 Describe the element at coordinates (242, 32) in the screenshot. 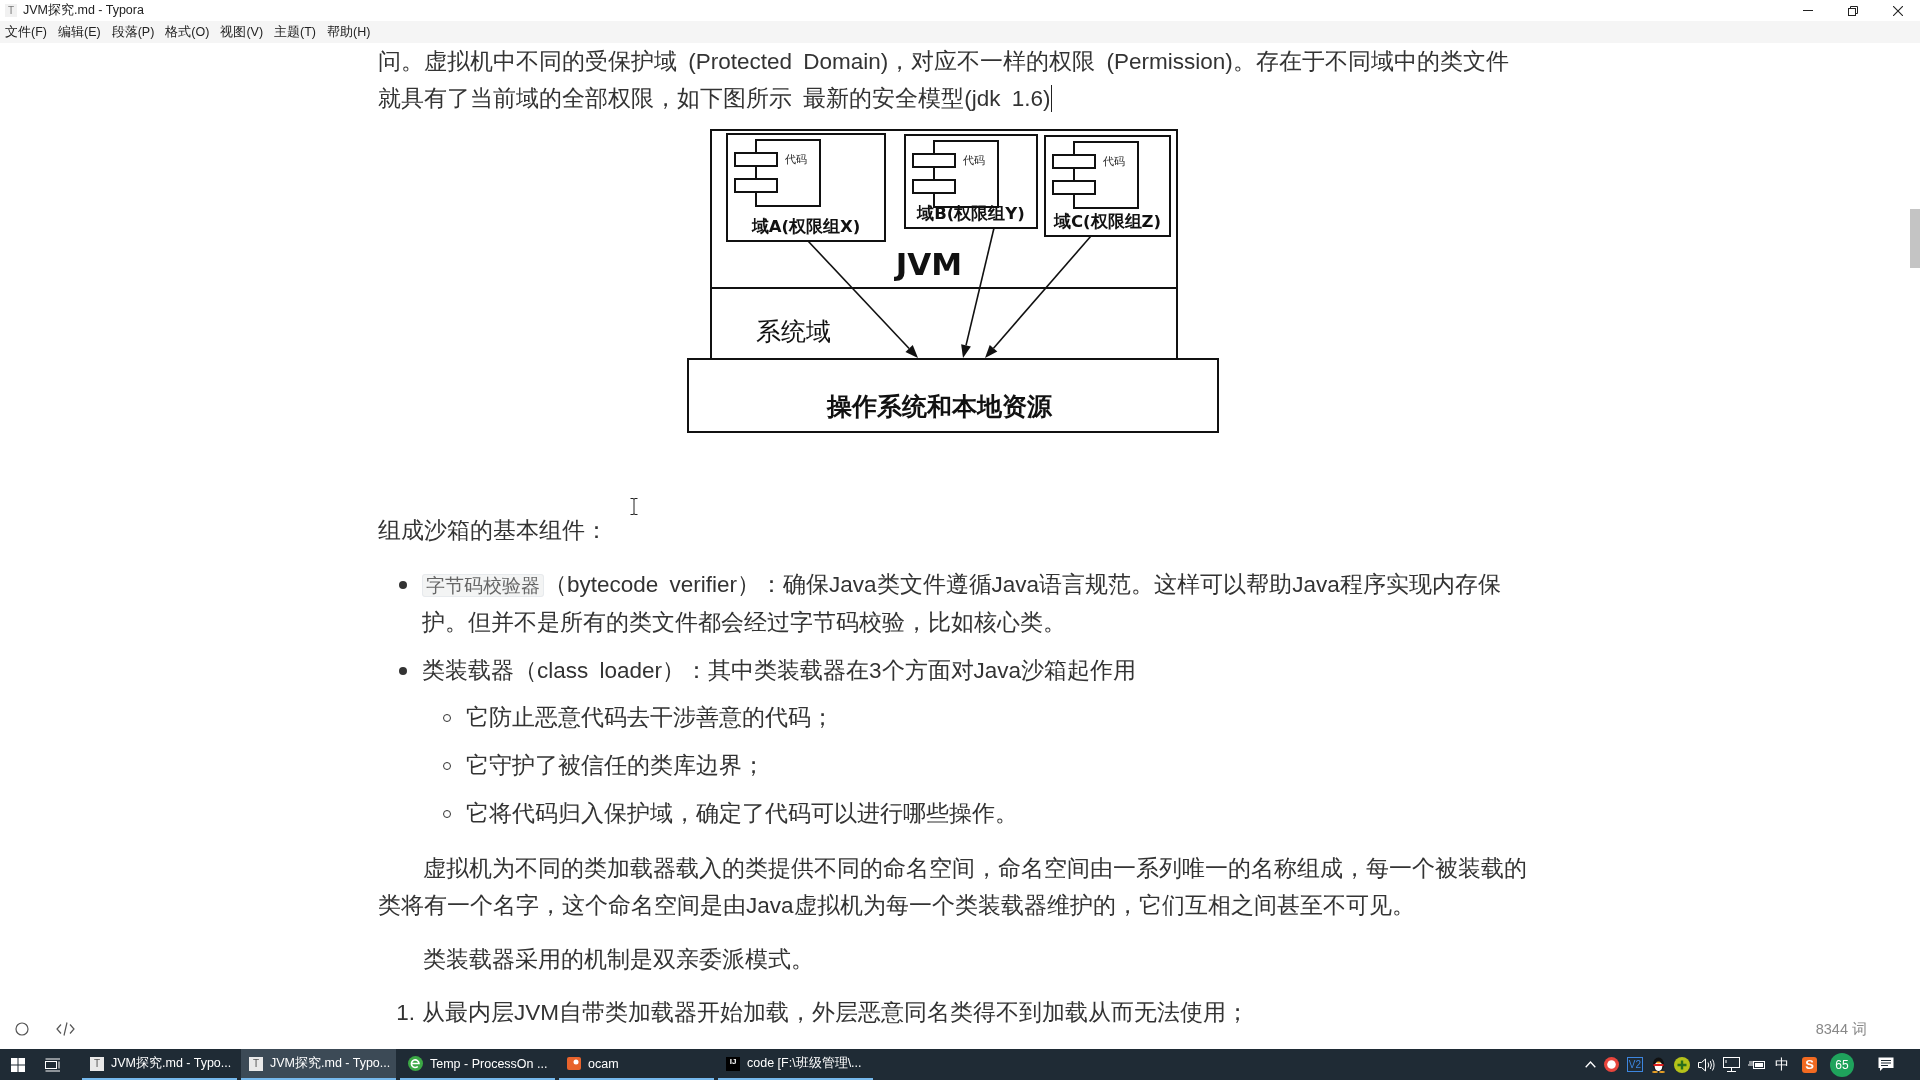

I see `menu-item: 视图(V)` at that location.